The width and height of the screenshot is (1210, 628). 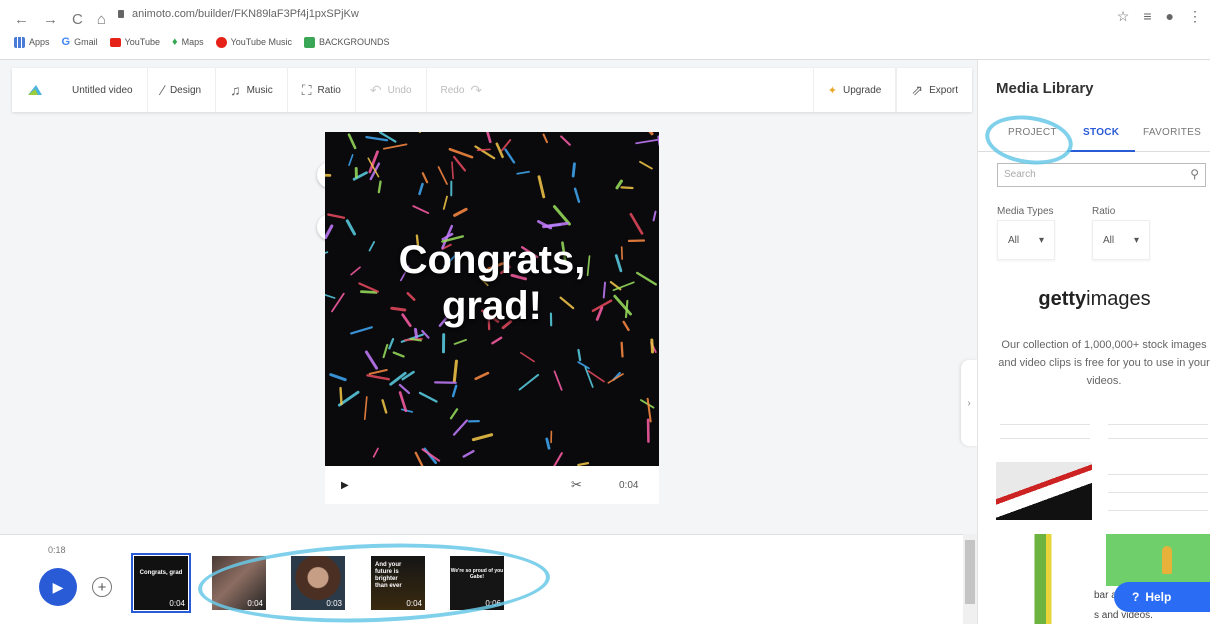 What do you see at coordinates (1136, 240) in the screenshot?
I see `dropdown-arrow-icon: ▾` at bounding box center [1136, 240].